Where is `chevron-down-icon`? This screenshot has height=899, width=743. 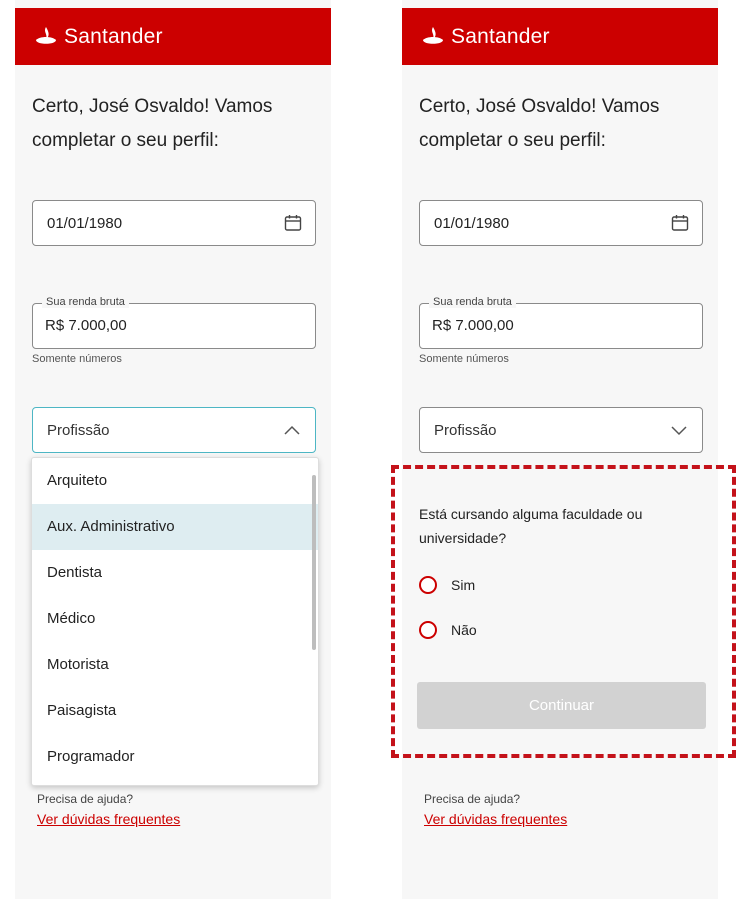 chevron-down-icon is located at coordinates (679, 431).